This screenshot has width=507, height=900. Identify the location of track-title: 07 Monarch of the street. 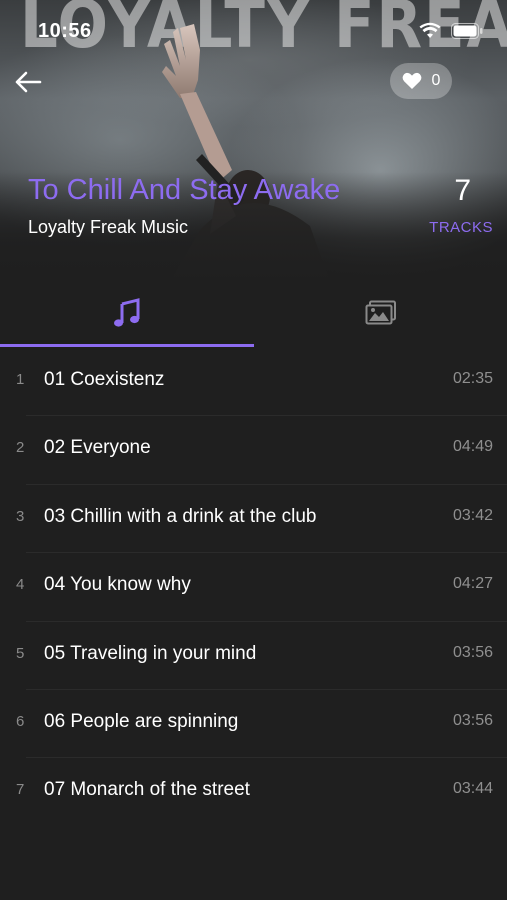
(147, 790).